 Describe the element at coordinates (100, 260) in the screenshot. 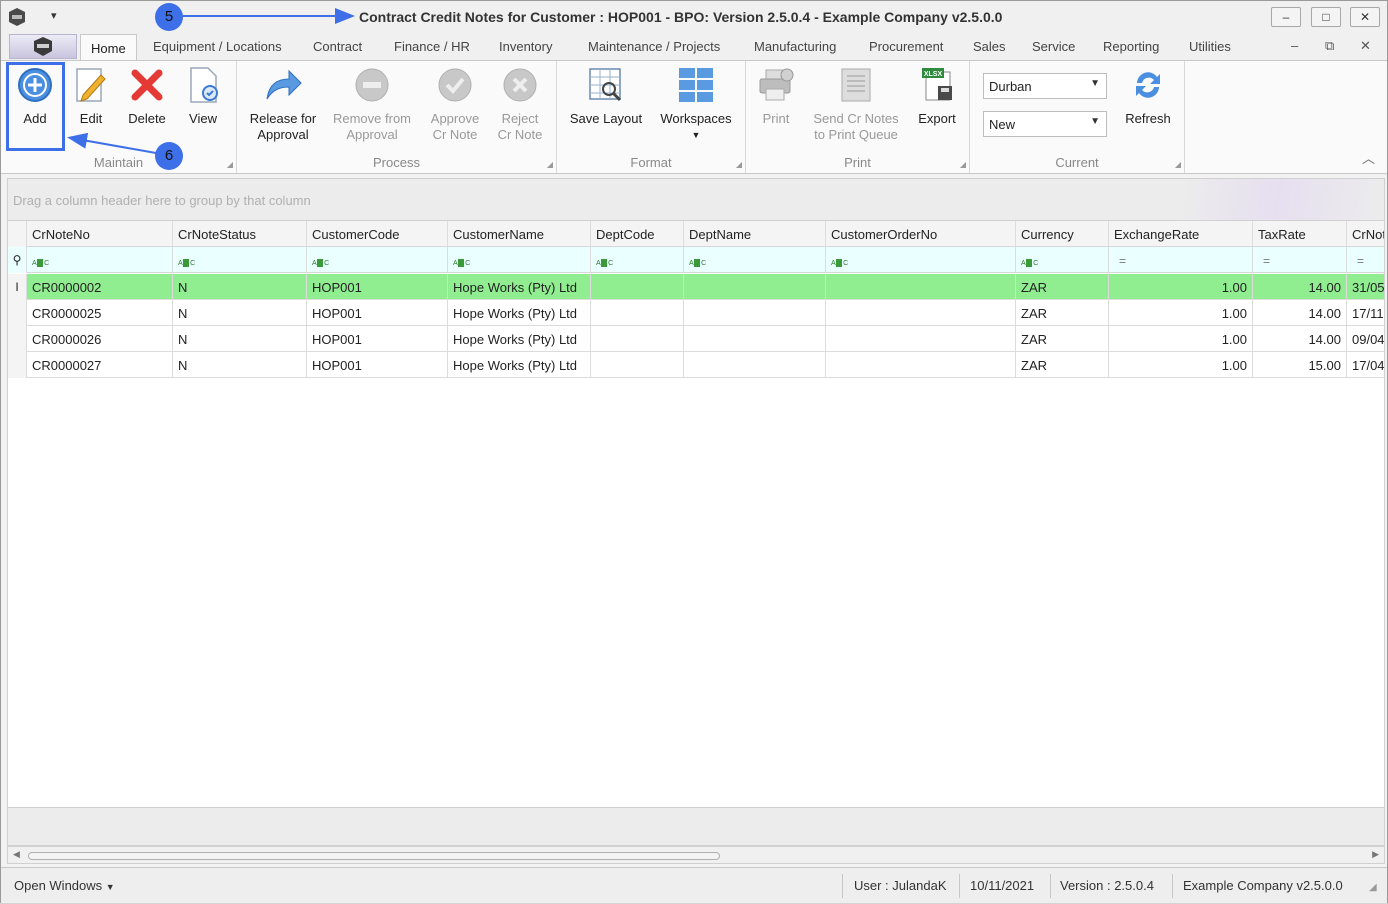

I see `filter-crnoteno: AC` at that location.